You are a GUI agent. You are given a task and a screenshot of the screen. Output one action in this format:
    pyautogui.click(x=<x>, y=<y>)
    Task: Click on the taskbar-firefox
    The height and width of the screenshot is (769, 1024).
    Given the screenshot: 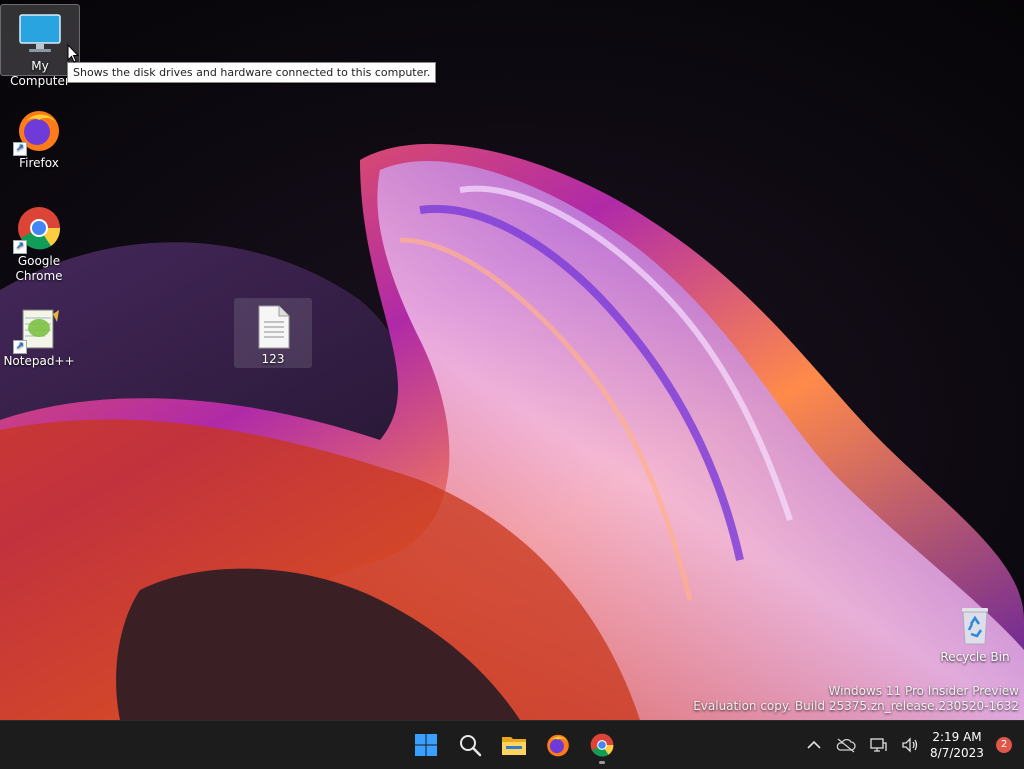 What is the action you would take?
    pyautogui.click(x=558, y=745)
    